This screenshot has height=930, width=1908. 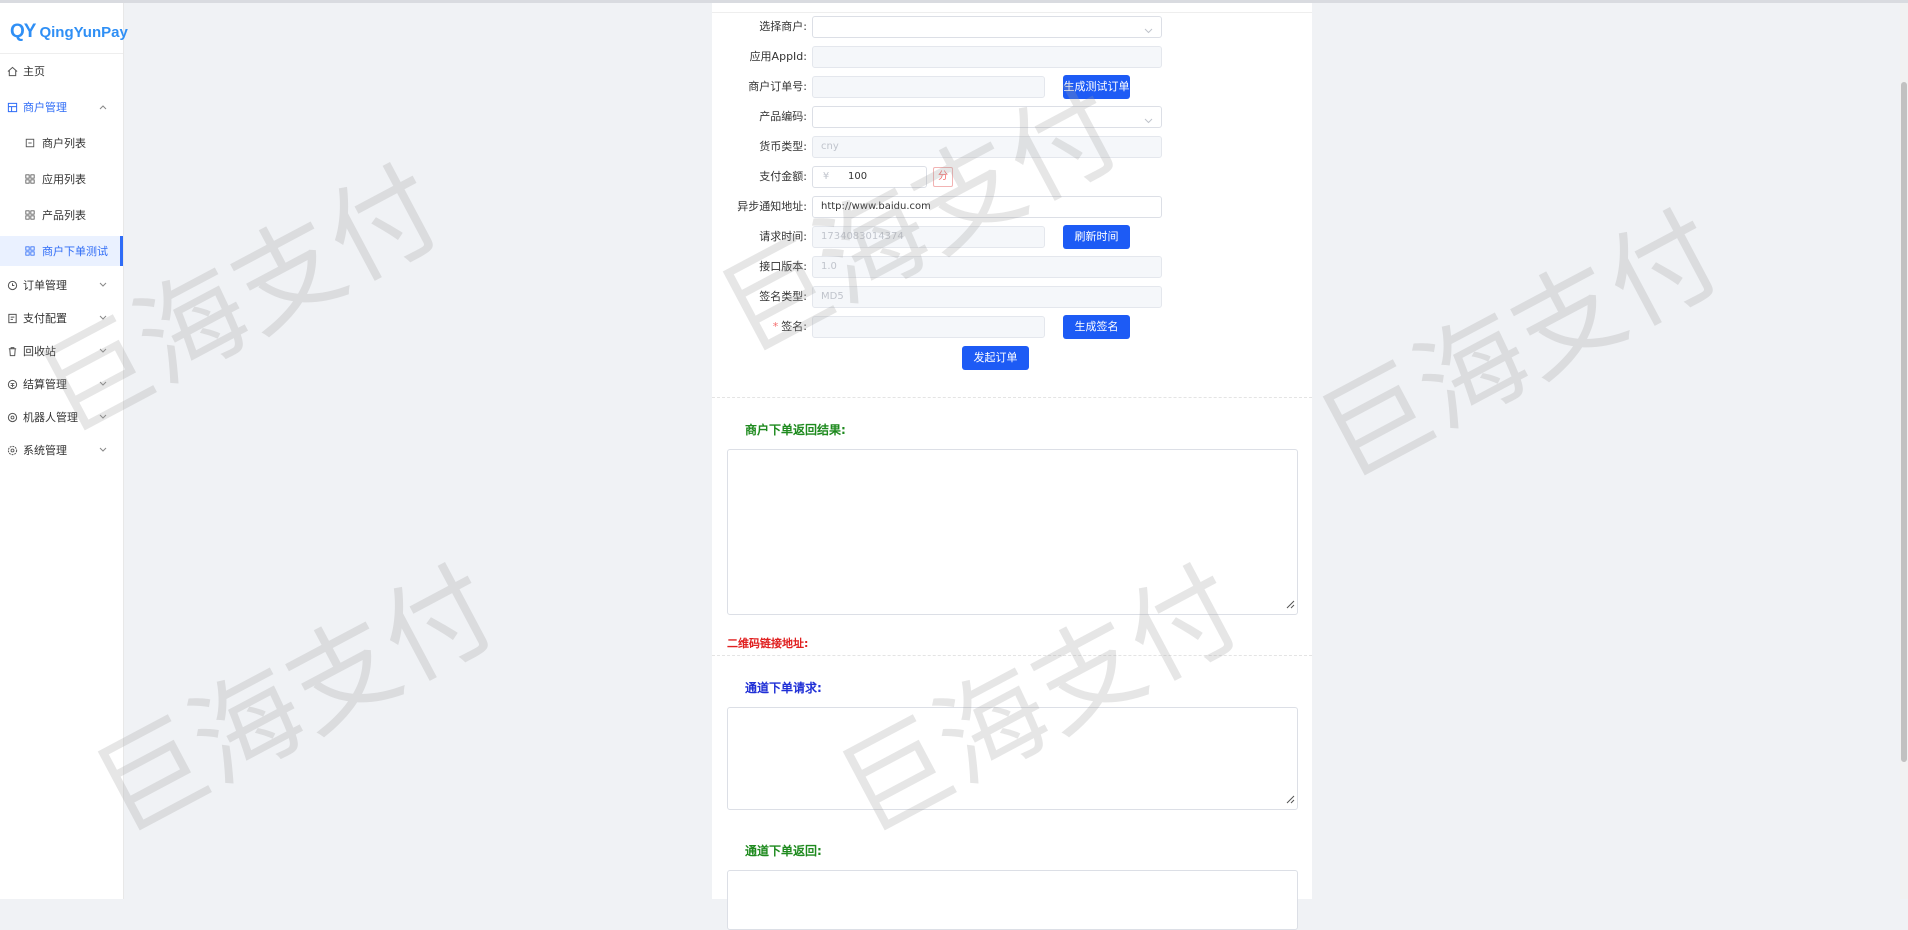 I want to click on sidebar-item-settlement: 结算管理, so click(x=61, y=384).